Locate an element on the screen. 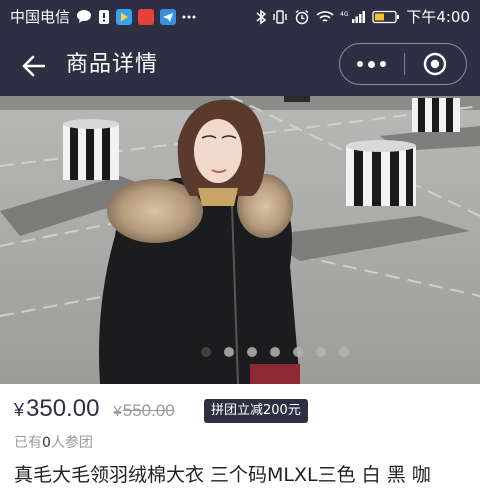  price-row: ¥350.00 ¥550.00 is located at coordinates (94, 409).